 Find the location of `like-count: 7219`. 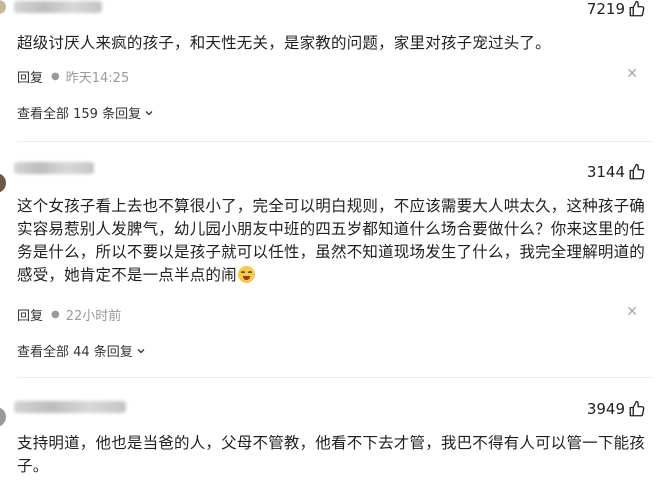

like-count: 7219 is located at coordinates (605, 9).